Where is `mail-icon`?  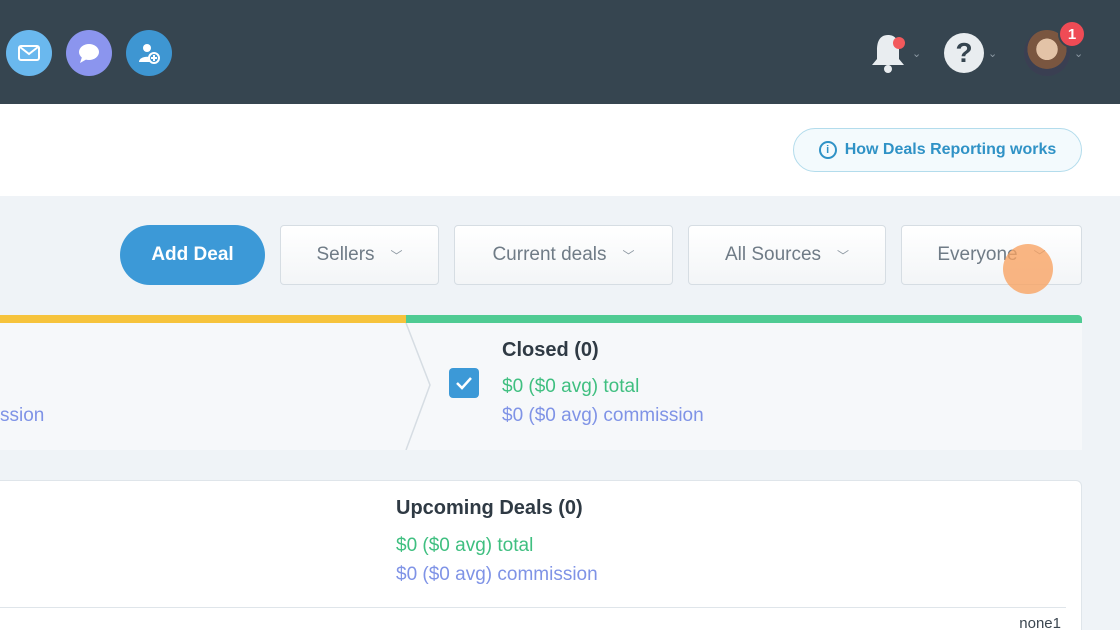 mail-icon is located at coordinates (29, 53).